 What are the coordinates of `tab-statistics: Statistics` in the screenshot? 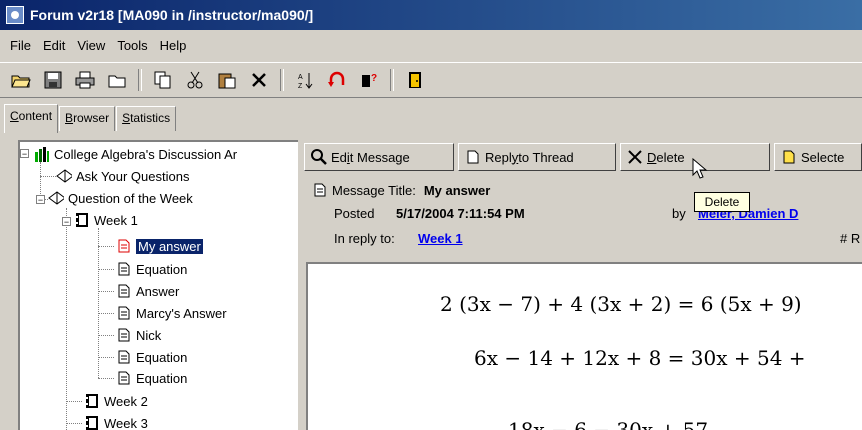 It's located at (146, 118).